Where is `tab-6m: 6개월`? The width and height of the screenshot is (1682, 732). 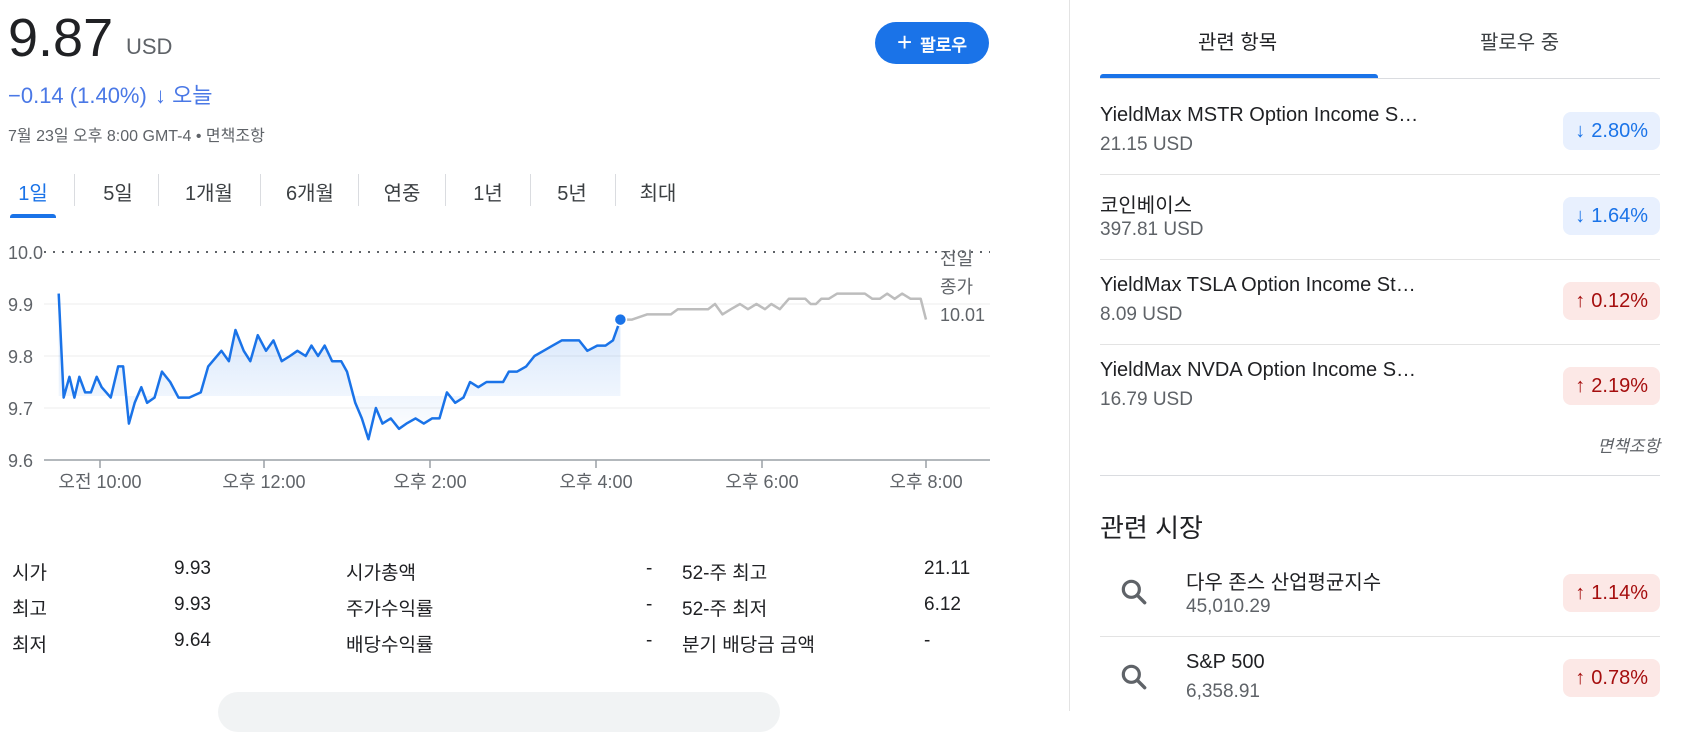 tab-6m: 6개월 is located at coordinates (310, 191).